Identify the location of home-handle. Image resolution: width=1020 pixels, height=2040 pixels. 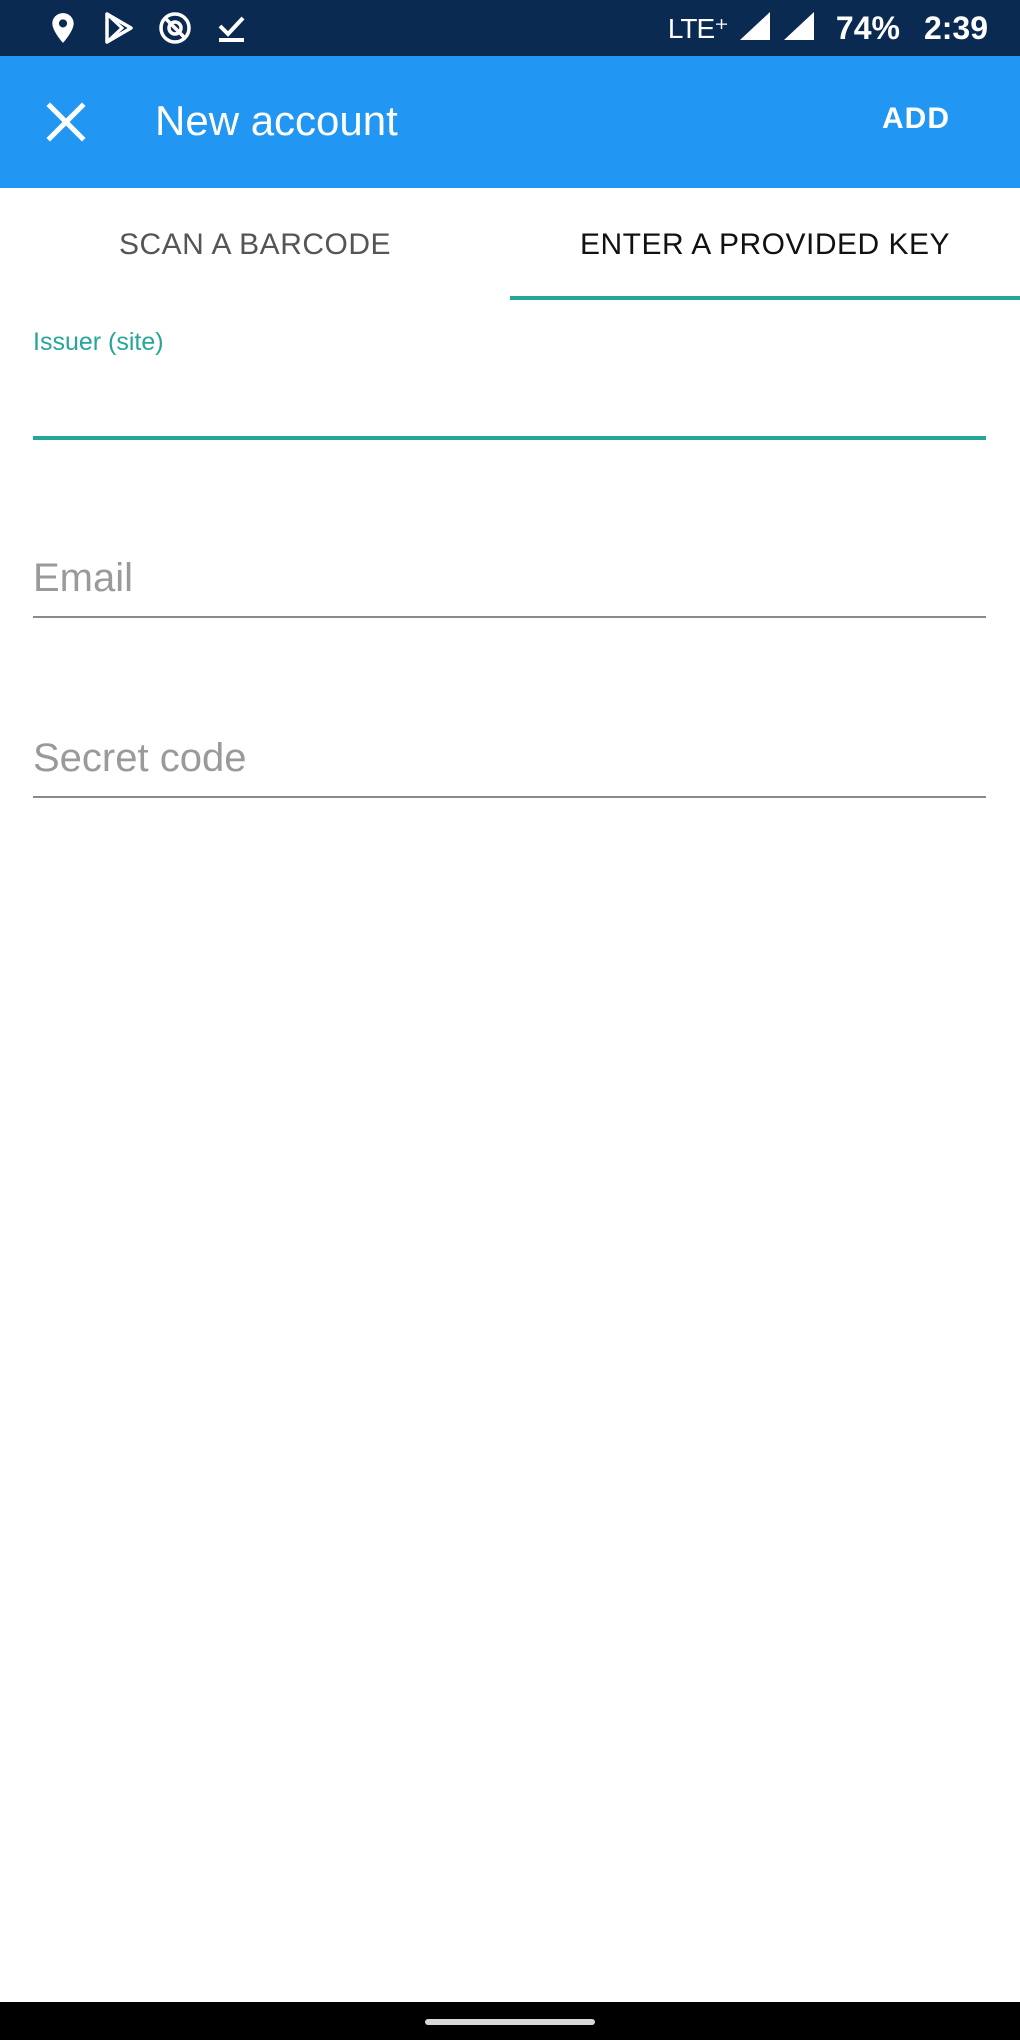
(510, 2022).